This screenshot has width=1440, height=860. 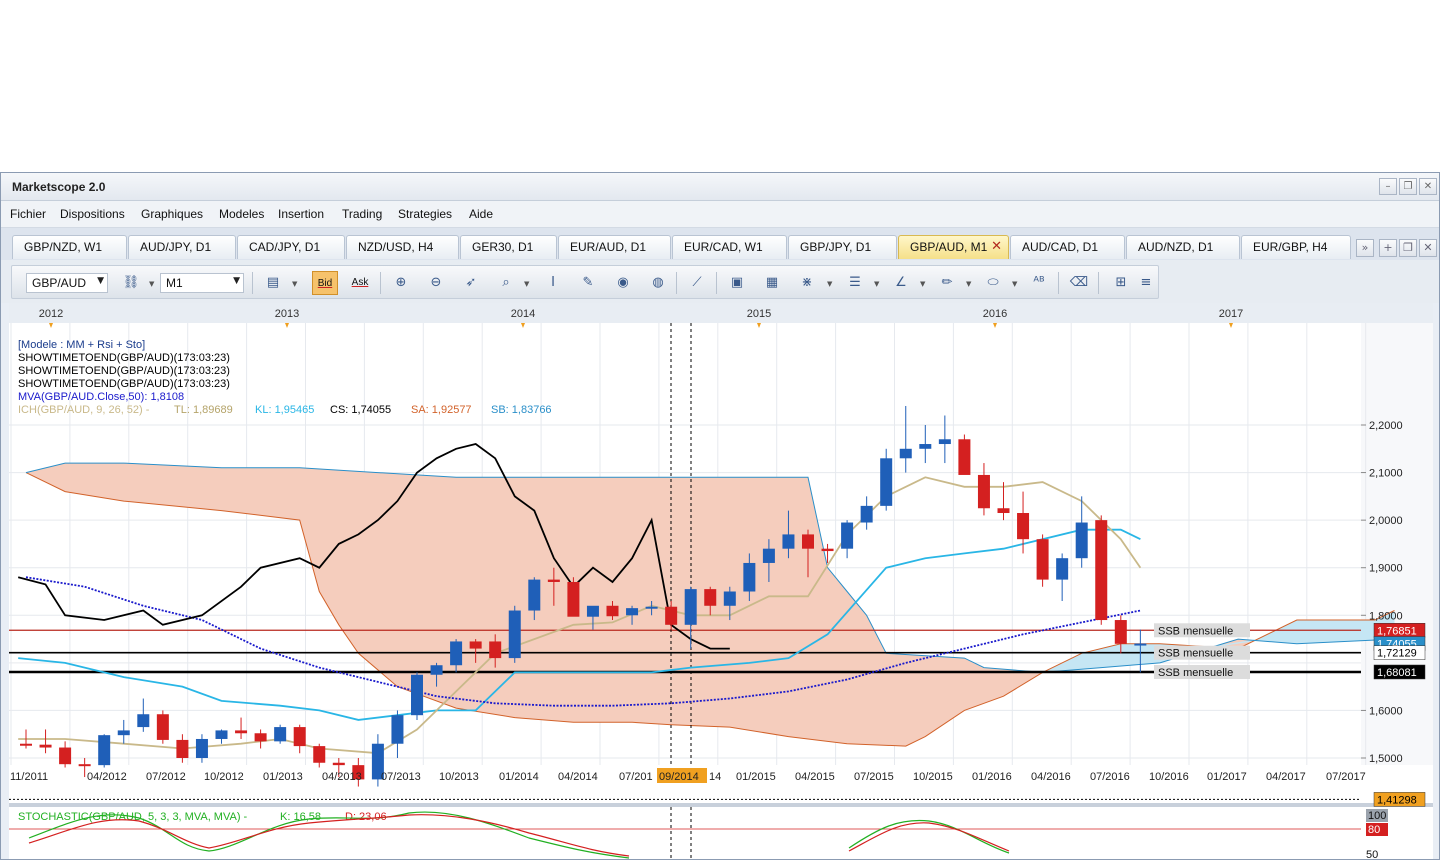 I want to click on minimize-button: –, so click(x=1388, y=186).